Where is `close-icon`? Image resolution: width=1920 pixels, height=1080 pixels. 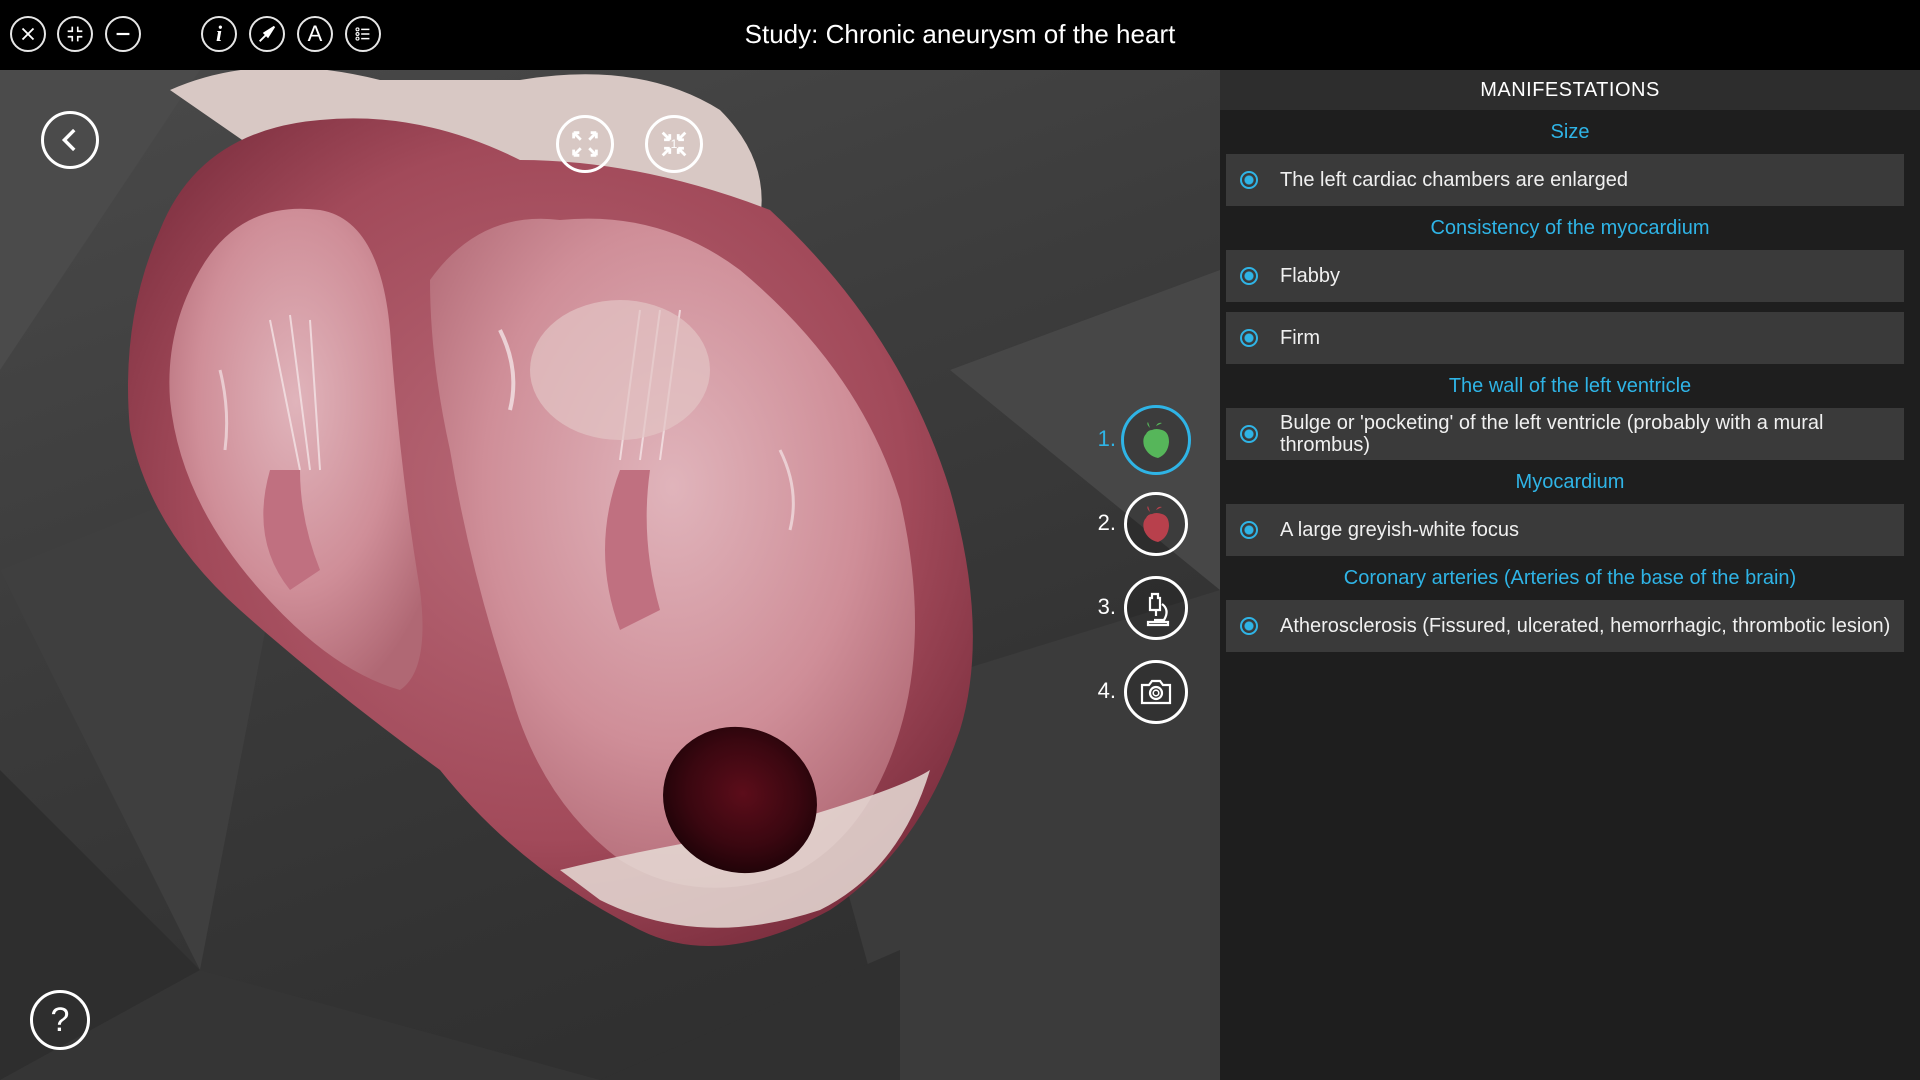
close-icon is located at coordinates (28, 34).